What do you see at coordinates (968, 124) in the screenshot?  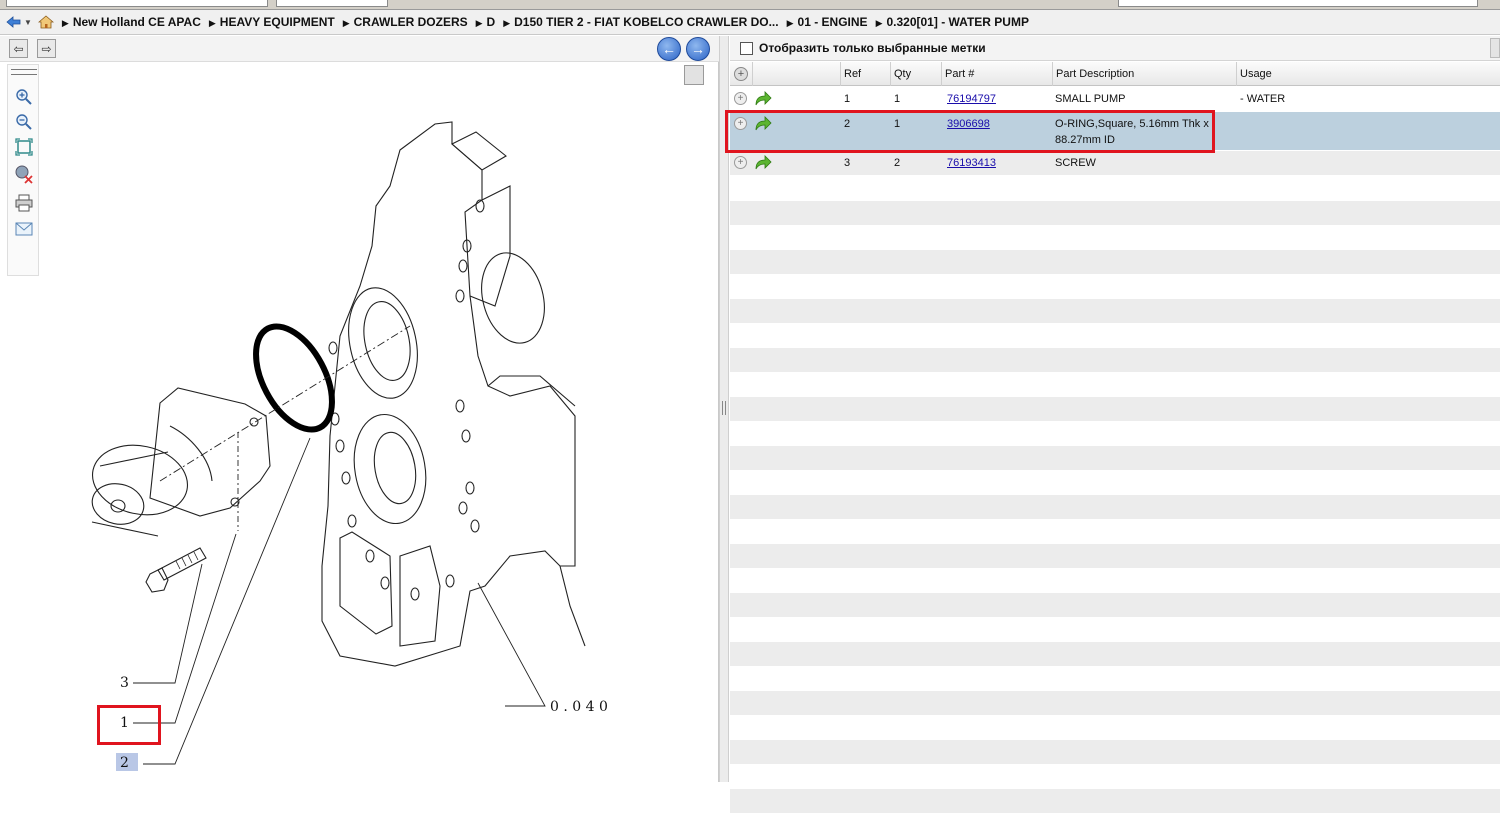 I see `part-number-link: 3906698` at bounding box center [968, 124].